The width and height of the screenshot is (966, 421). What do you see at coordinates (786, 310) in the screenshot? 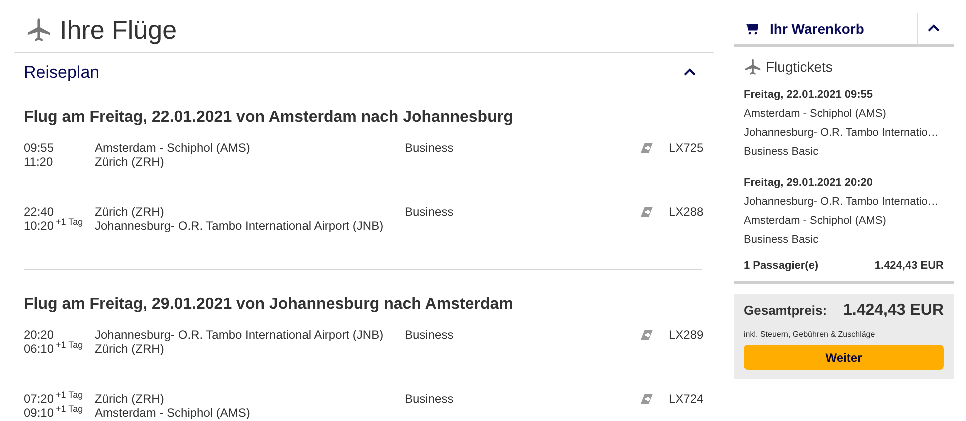
I see `total-label: Gesamtpreis:` at bounding box center [786, 310].